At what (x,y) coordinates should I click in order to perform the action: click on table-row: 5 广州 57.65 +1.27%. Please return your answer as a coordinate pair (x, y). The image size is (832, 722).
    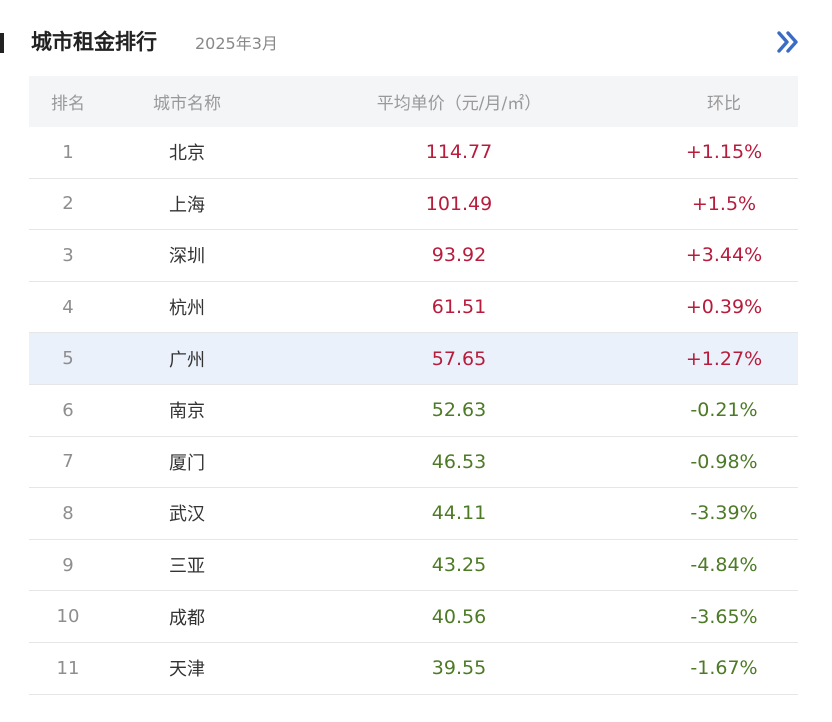
    Looking at the image, I should click on (413, 359).